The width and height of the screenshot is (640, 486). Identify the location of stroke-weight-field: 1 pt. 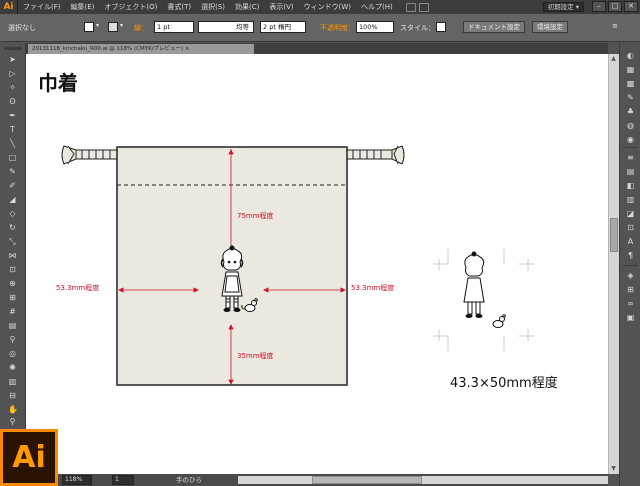
(174, 27).